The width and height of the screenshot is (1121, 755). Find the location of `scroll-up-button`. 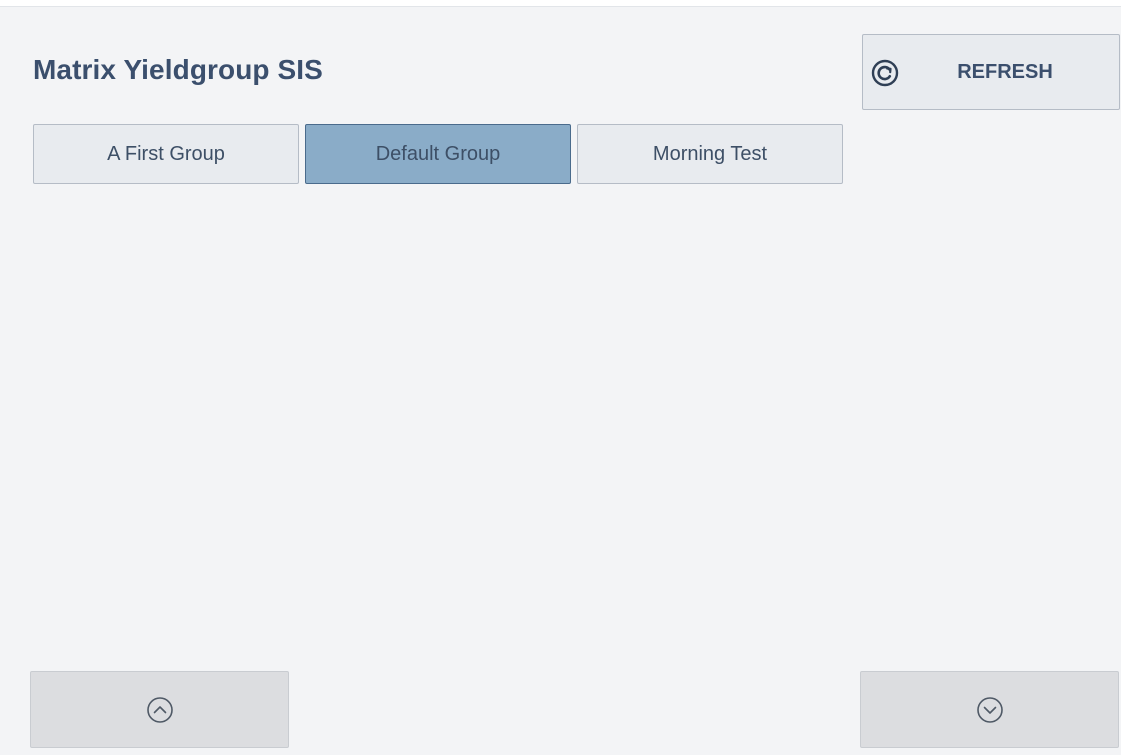

scroll-up-button is located at coordinates (159, 709).